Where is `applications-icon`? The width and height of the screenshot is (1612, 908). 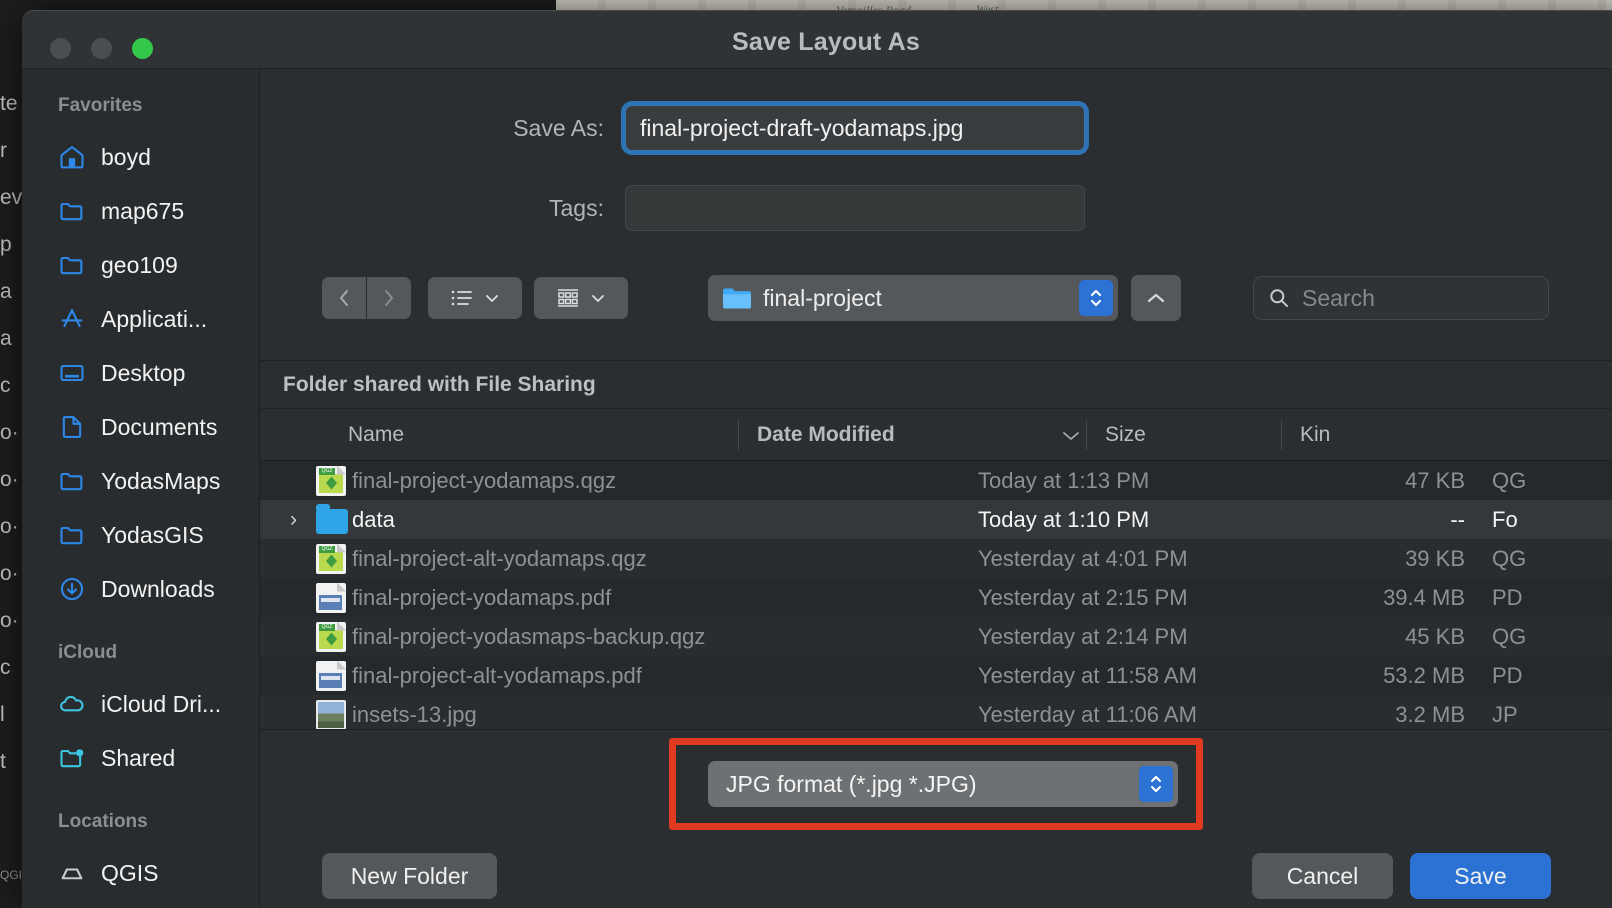 applications-icon is located at coordinates (72, 319).